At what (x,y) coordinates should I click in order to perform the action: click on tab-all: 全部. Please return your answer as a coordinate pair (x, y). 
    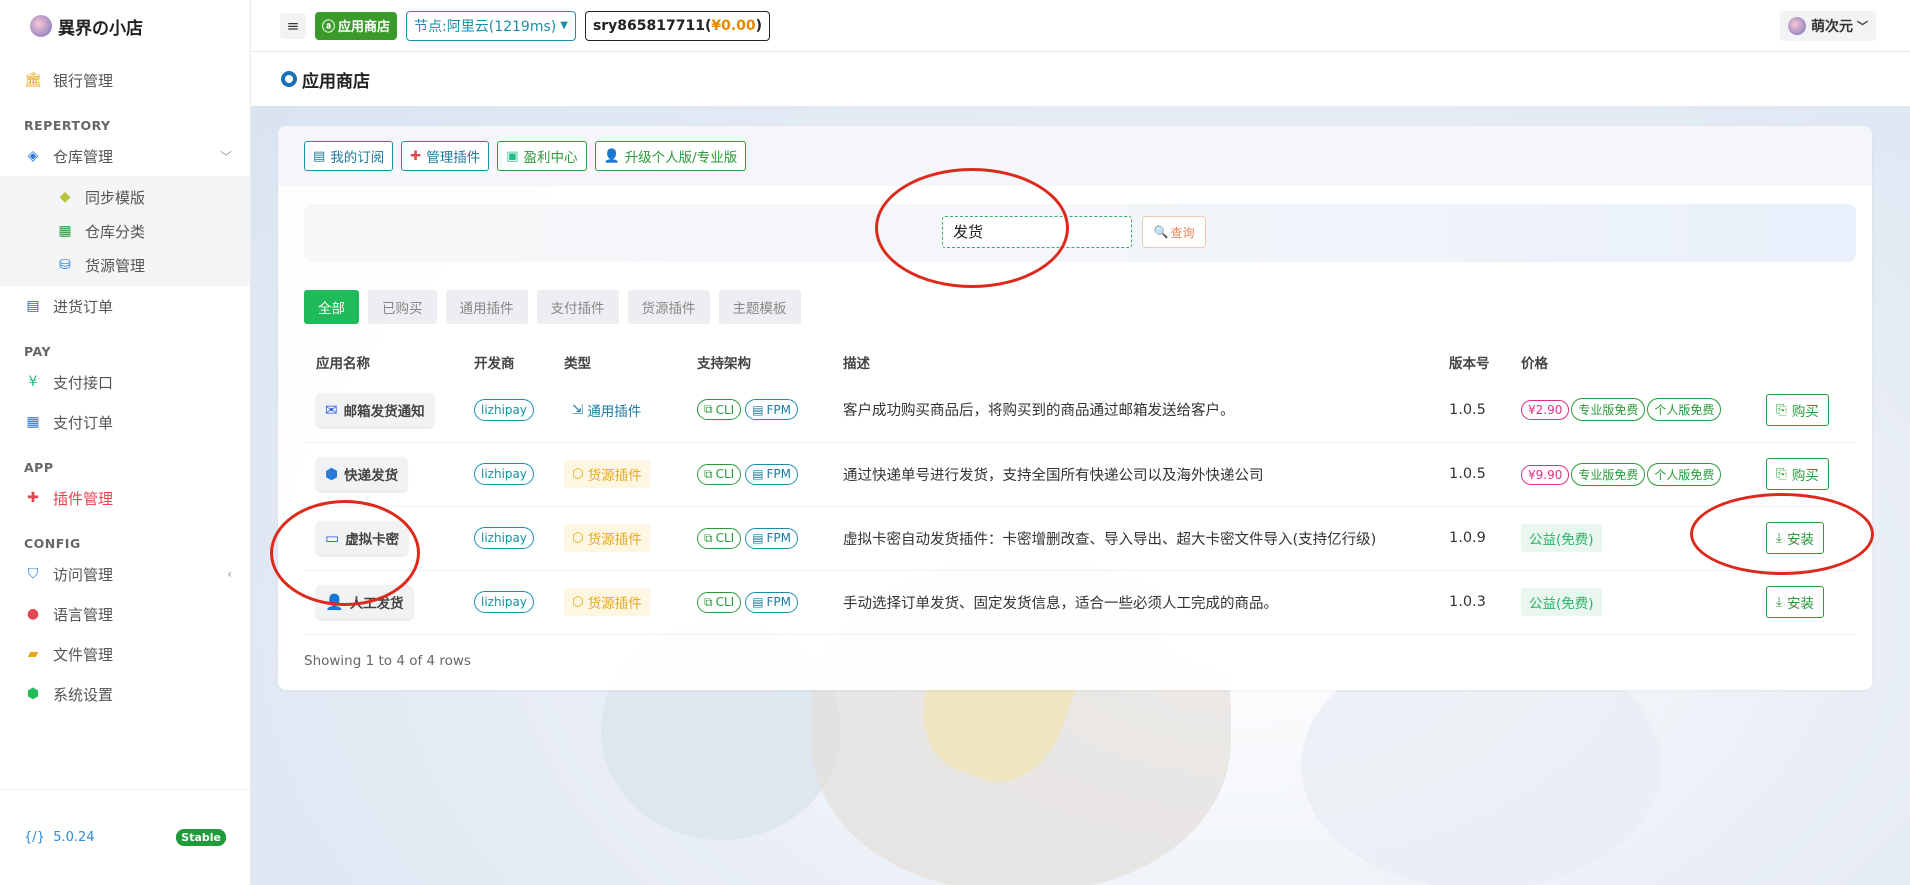
    Looking at the image, I should click on (331, 307).